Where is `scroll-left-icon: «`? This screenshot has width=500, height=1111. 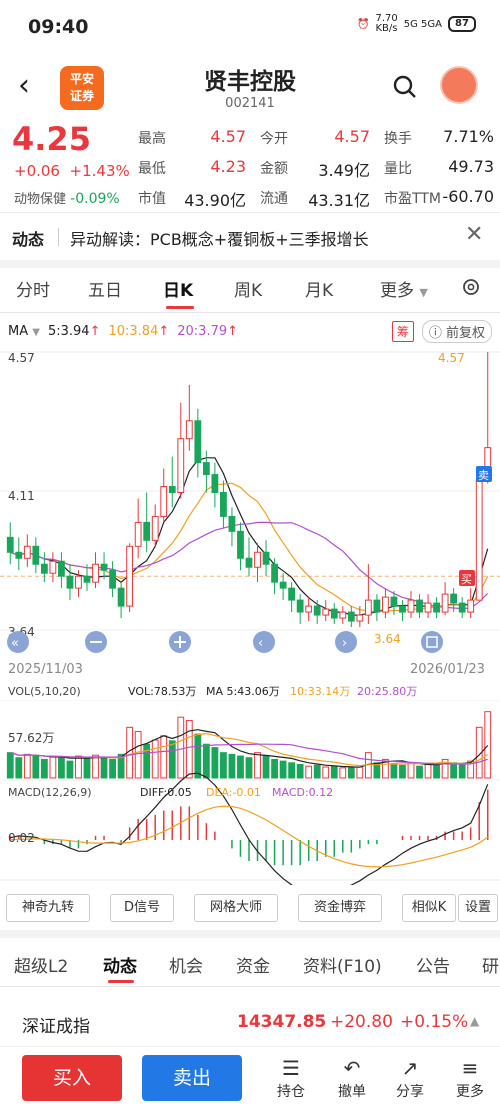
scroll-left-icon: « is located at coordinates (18, 642).